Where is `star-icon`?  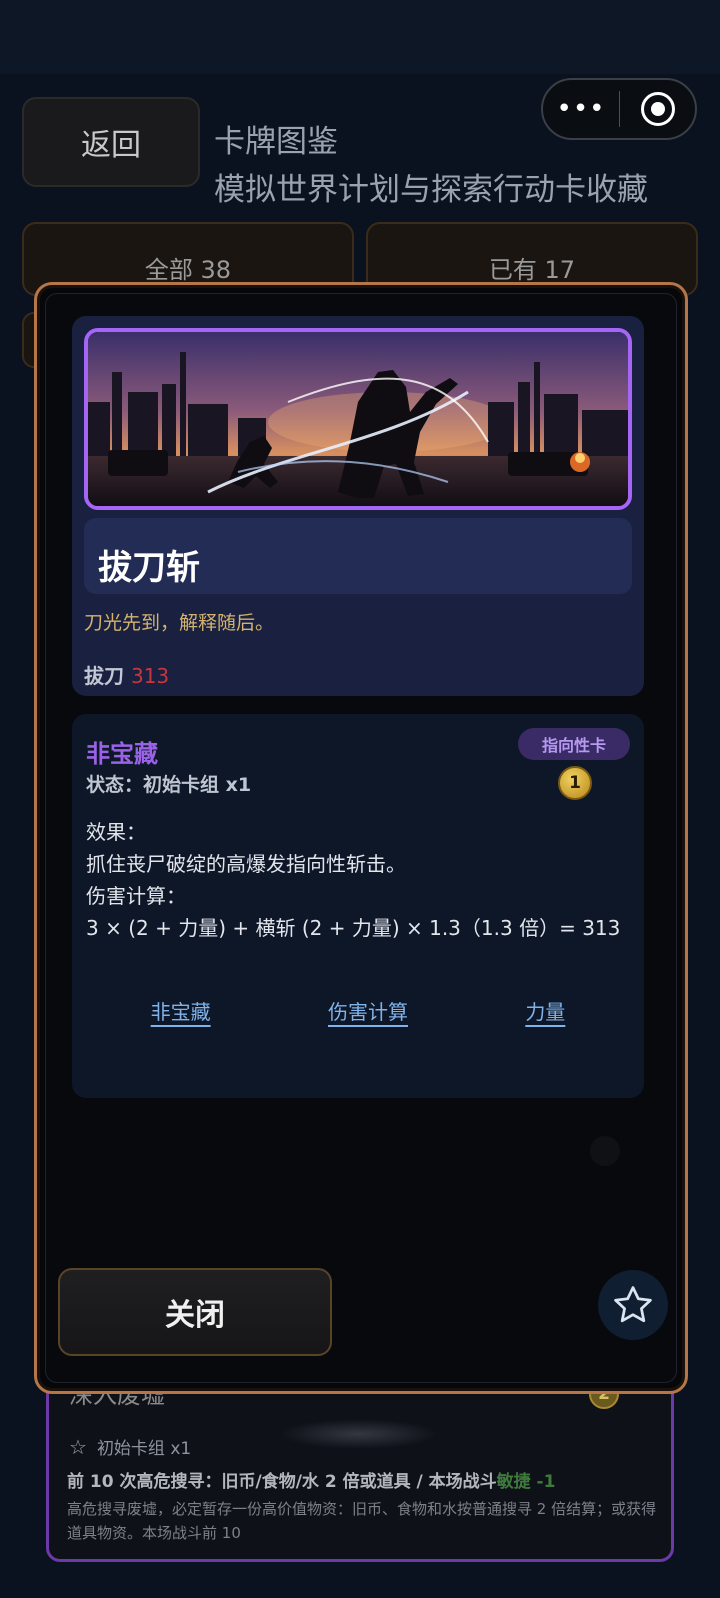 star-icon is located at coordinates (633, 1304).